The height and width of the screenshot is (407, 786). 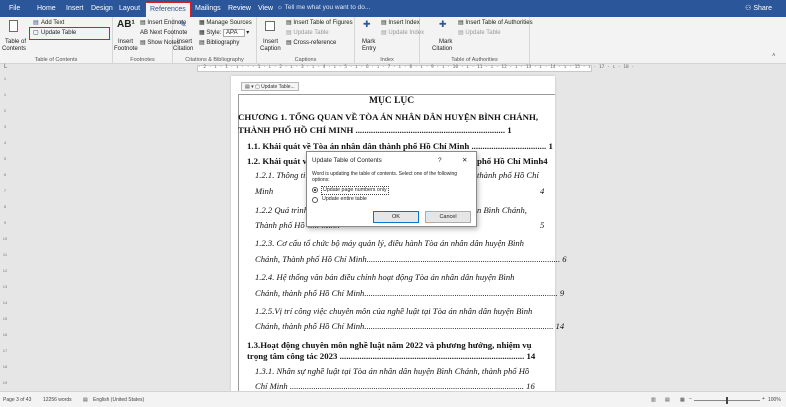 What do you see at coordinates (129, 8) in the screenshot?
I see `tab-layout: Layout` at bounding box center [129, 8].